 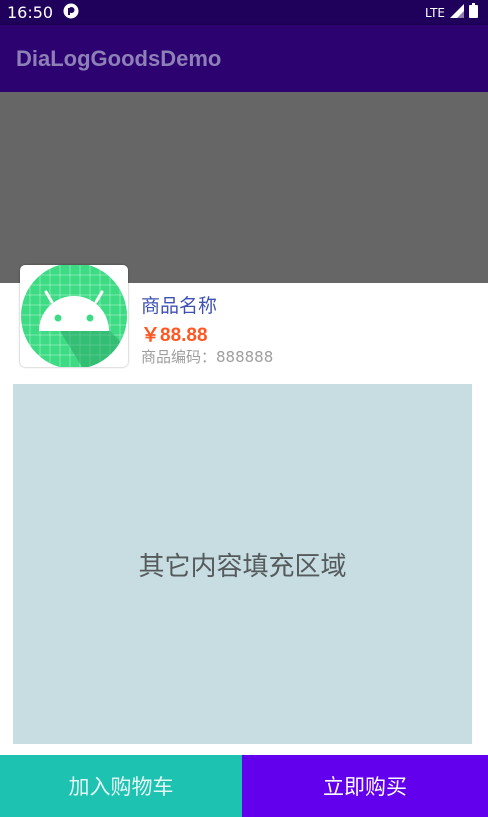 I want to click on circle-notification-icon, so click(x=71, y=13).